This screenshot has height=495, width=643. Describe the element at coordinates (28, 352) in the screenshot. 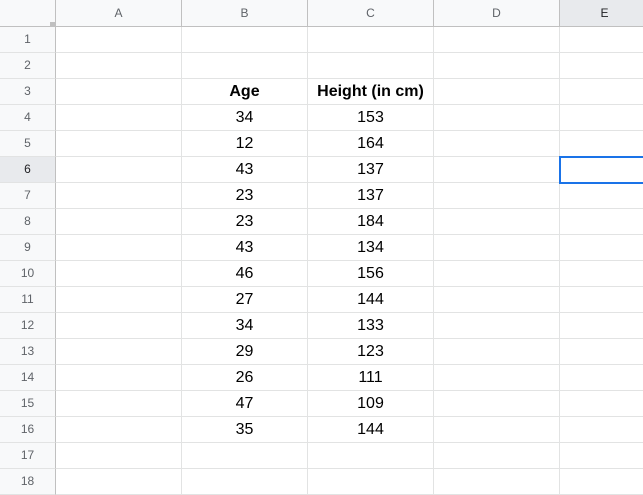

I see `row-header-13: 13` at that location.